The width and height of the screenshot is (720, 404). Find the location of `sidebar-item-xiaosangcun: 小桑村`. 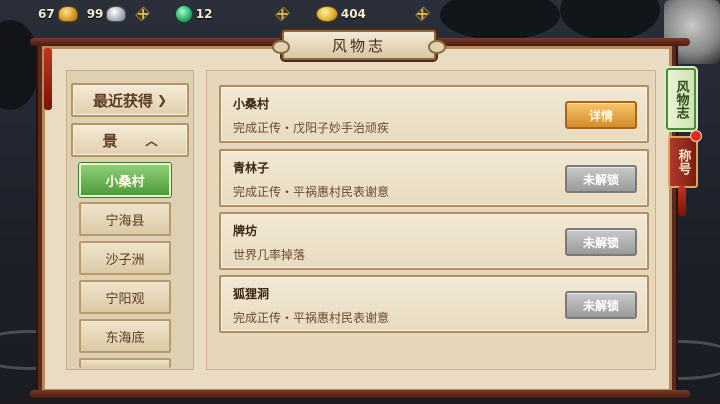

sidebar-item-xiaosangcun: 小桑村 is located at coordinates (125, 180).